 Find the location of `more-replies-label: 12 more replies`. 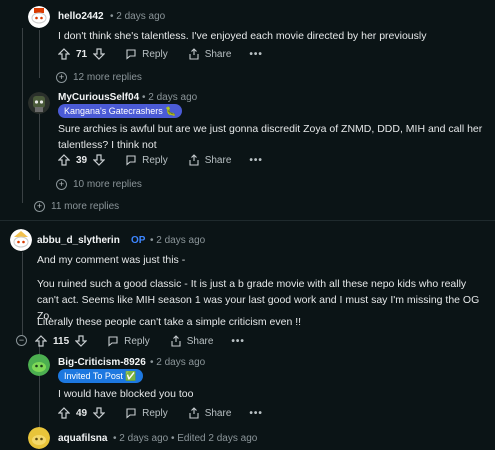

more-replies-label: 12 more replies is located at coordinates (107, 77).